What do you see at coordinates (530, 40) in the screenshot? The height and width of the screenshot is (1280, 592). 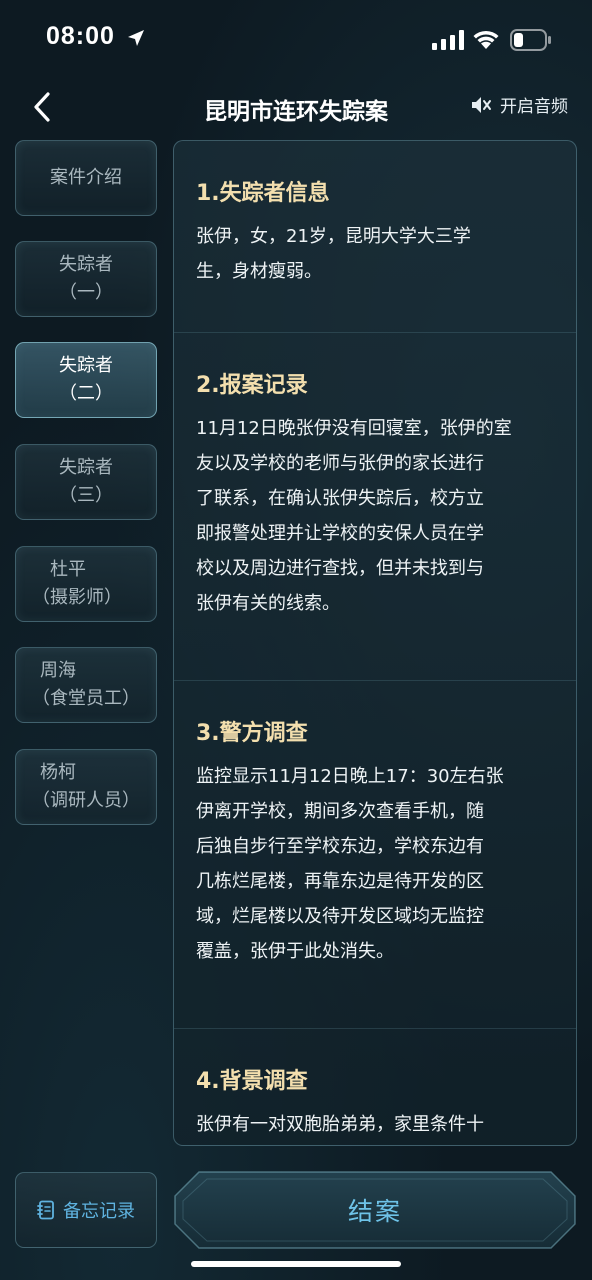 I see `battery-icon` at bounding box center [530, 40].